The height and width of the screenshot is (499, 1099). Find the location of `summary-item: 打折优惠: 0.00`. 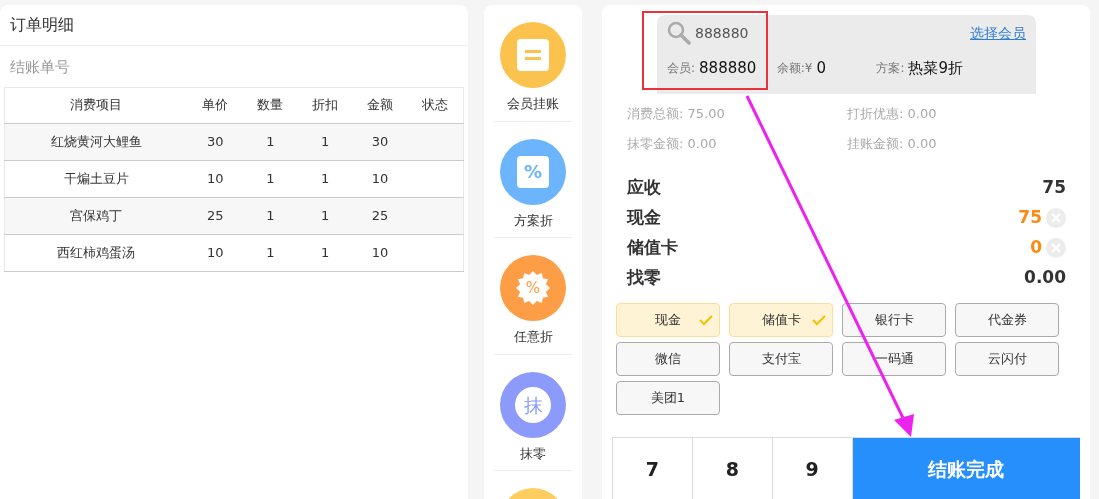

summary-item: 打折优惠: 0.00 is located at coordinates (892, 114).